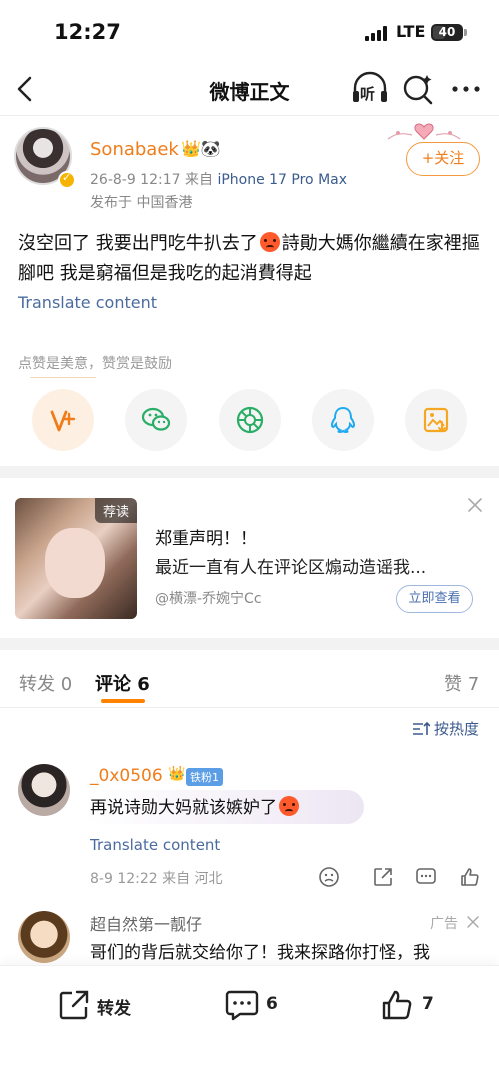  I want to click on moments-icon, so click(250, 420).